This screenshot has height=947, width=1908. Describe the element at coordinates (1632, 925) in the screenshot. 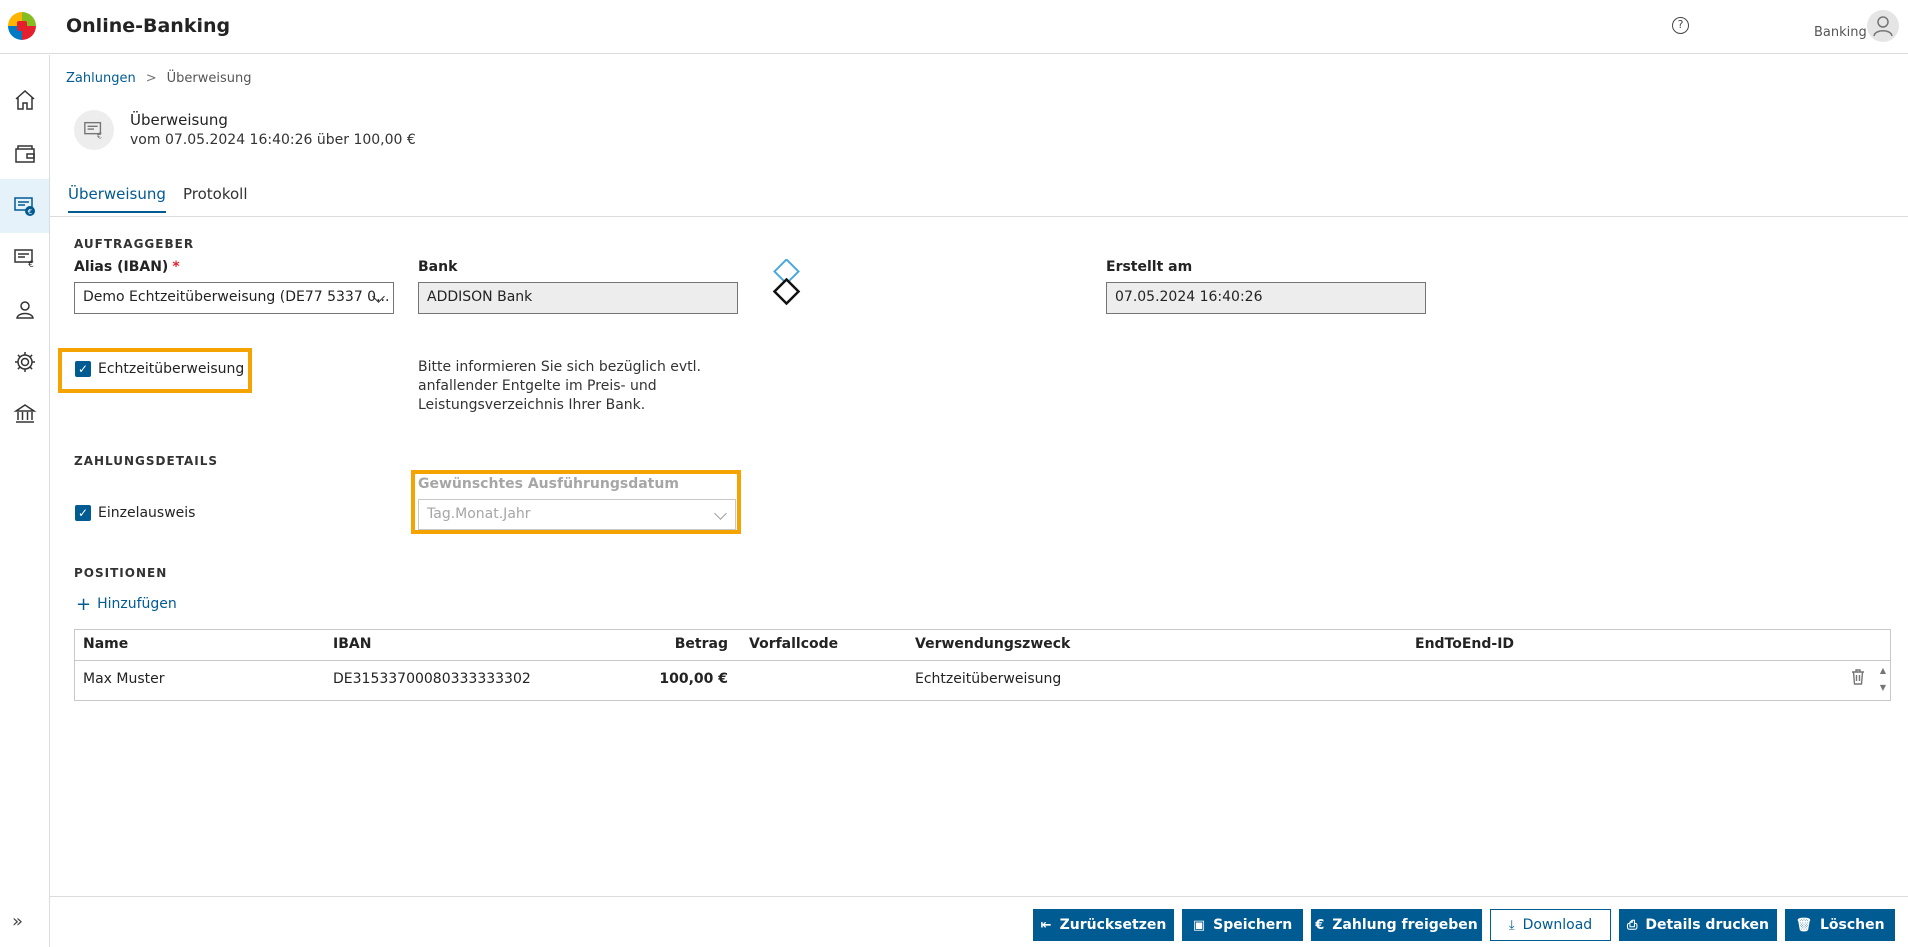

I see `printer-icon: ⎙` at that location.